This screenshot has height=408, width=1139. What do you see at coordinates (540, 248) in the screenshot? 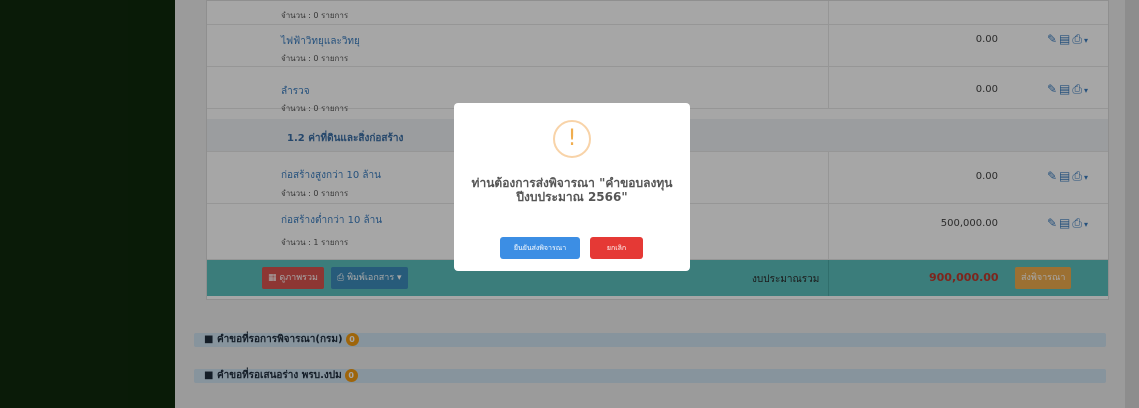
I see `confirm-submit-button: ยืนยันส่งพิจารณา` at bounding box center [540, 248].